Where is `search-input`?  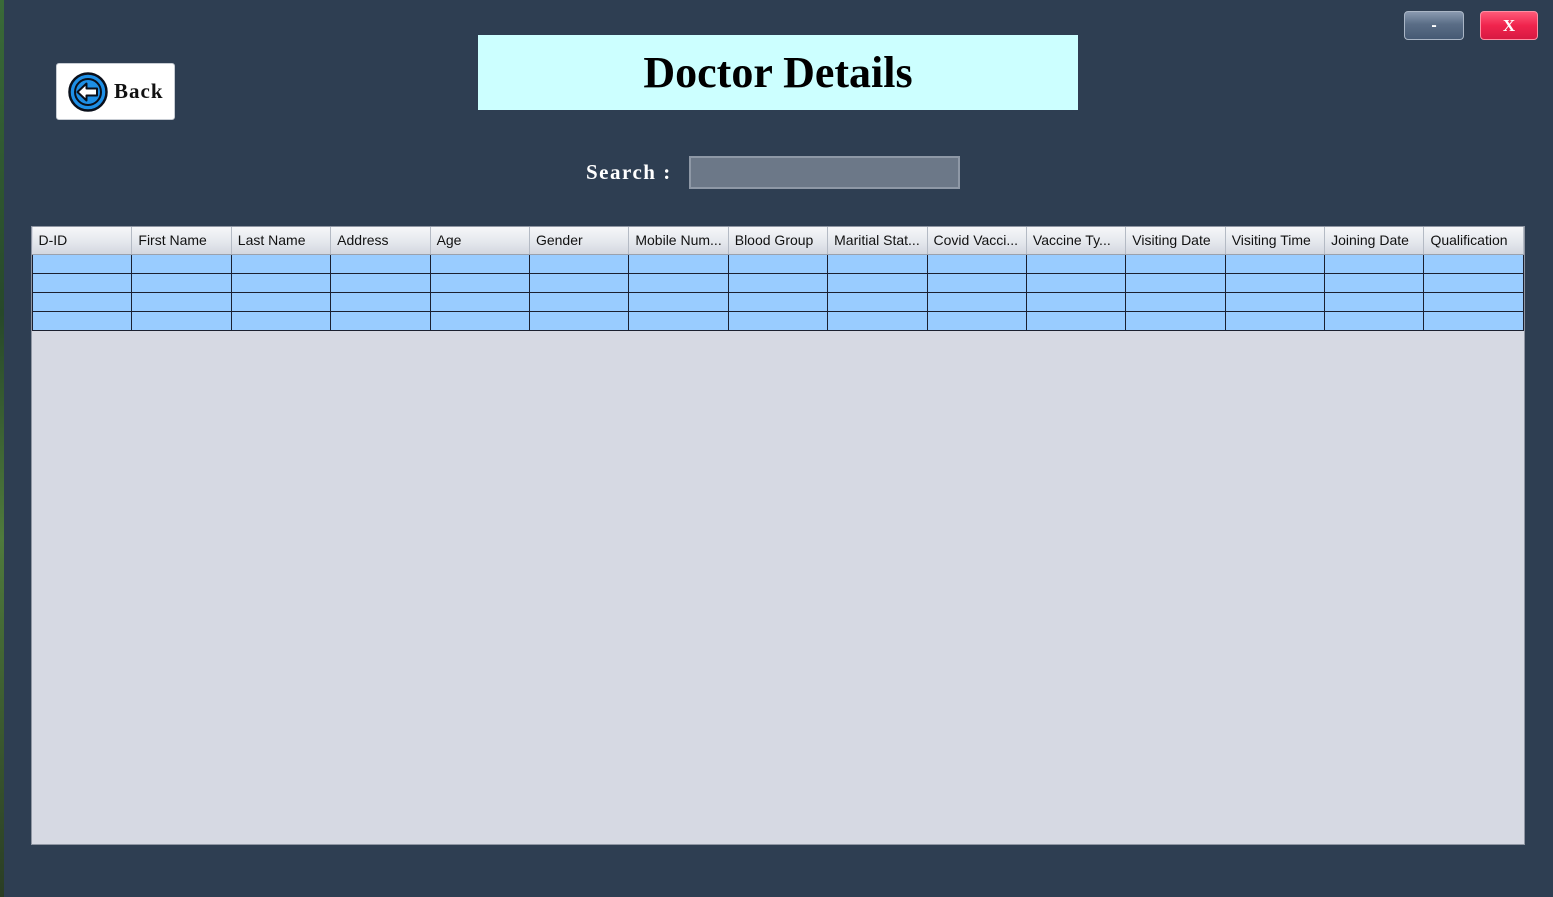 search-input is located at coordinates (824, 172).